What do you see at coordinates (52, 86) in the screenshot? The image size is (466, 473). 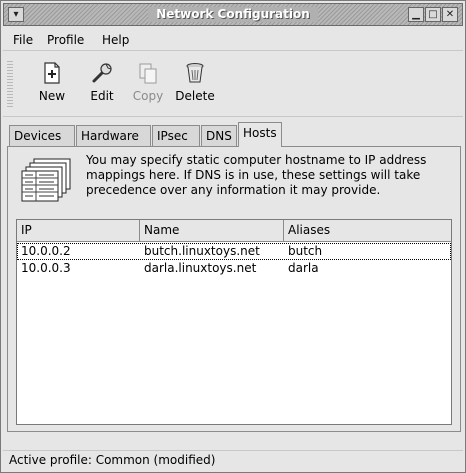 I see `new-button: New` at bounding box center [52, 86].